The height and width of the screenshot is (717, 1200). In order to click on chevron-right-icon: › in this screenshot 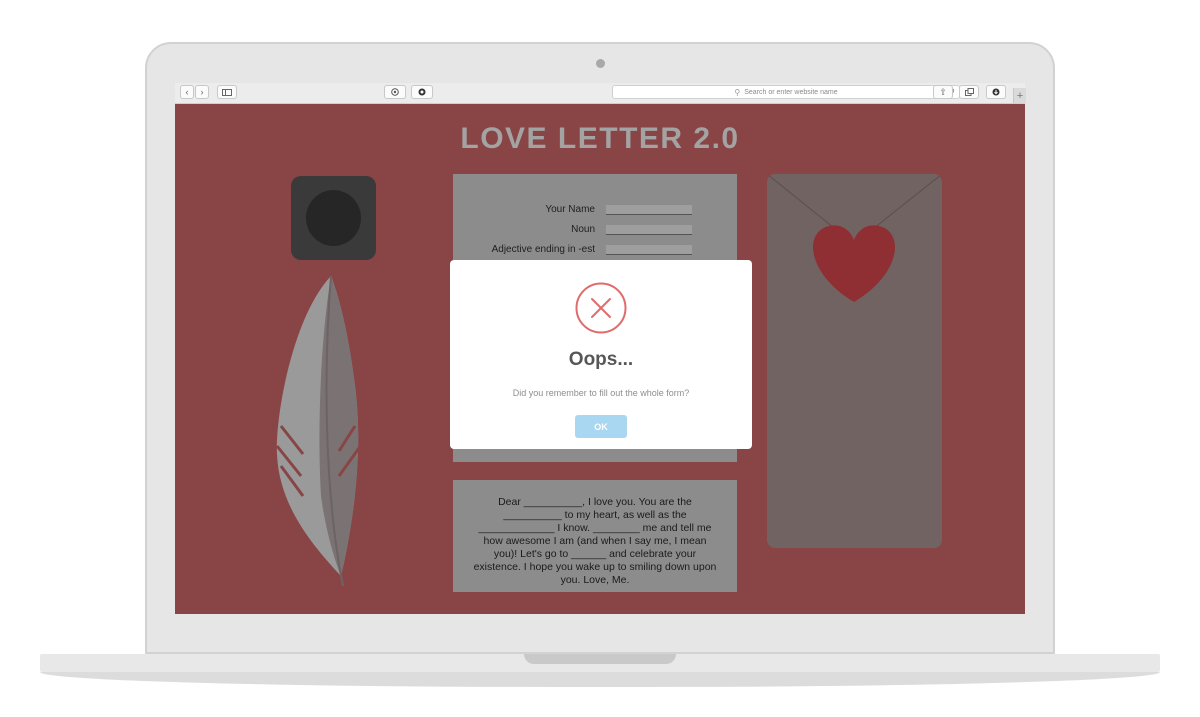, I will do `click(202, 91)`.